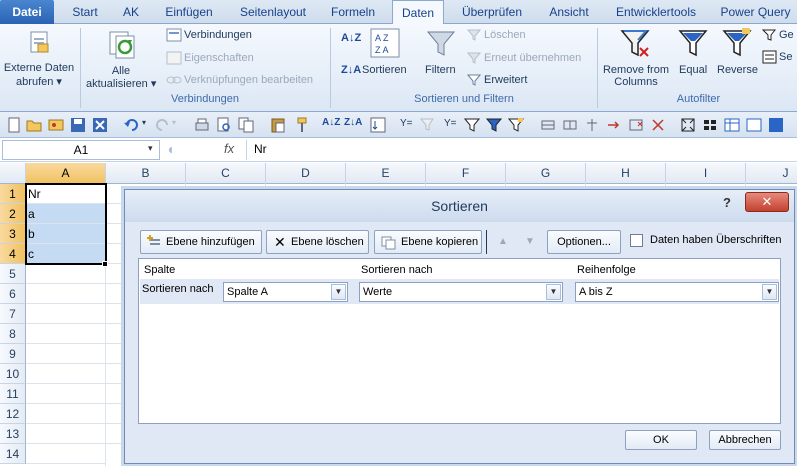 Image resolution: width=797 pixels, height=466 pixels. I want to click on open-image-icon, so click(56, 125).